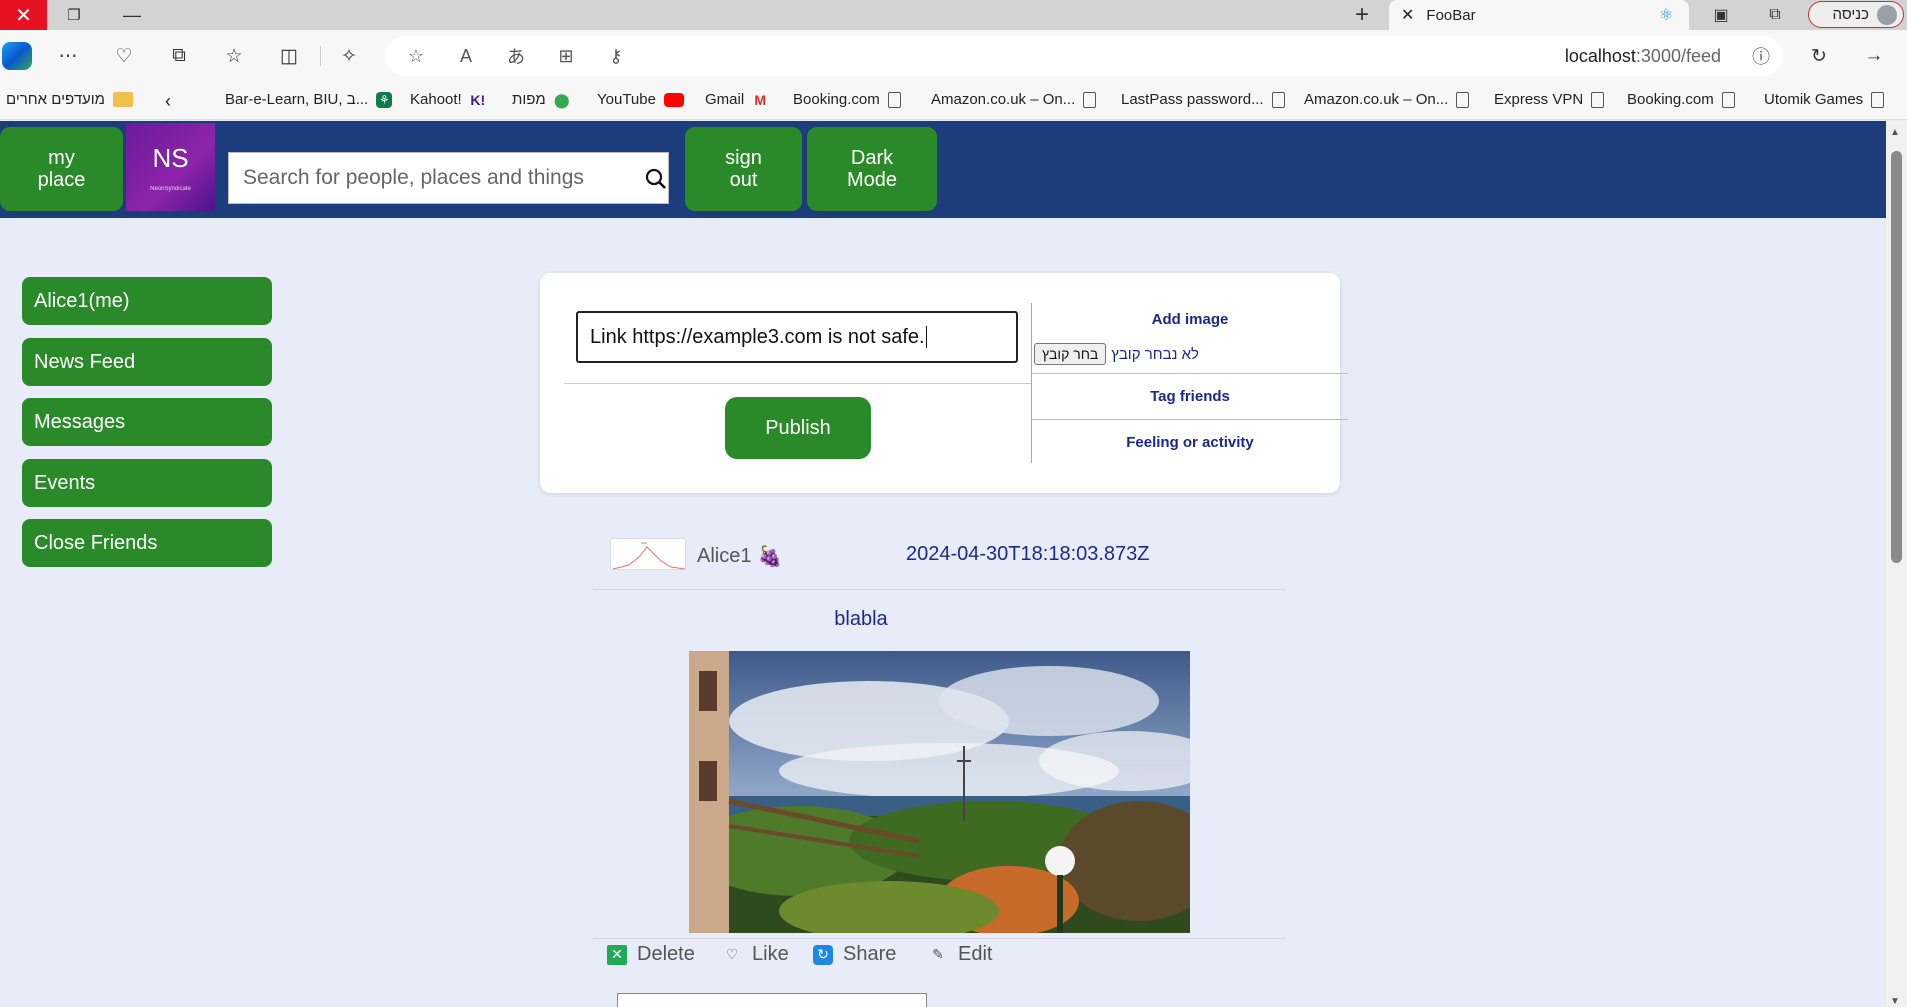 This screenshot has width=1907, height=1007. Describe the element at coordinates (1666, 15) in the screenshot. I see `react-devtools-icon: ⚛` at that location.